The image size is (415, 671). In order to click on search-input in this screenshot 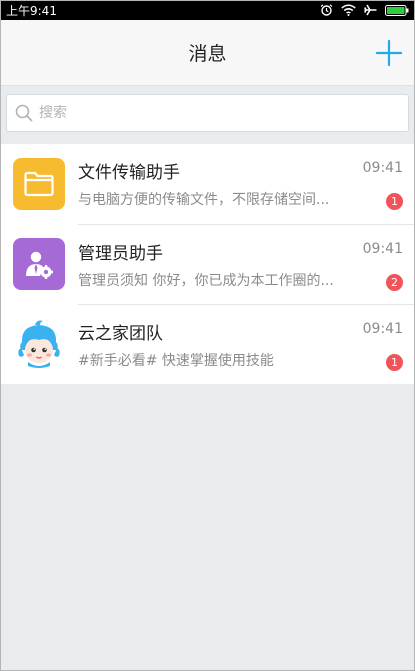, I will do `click(209, 113)`.